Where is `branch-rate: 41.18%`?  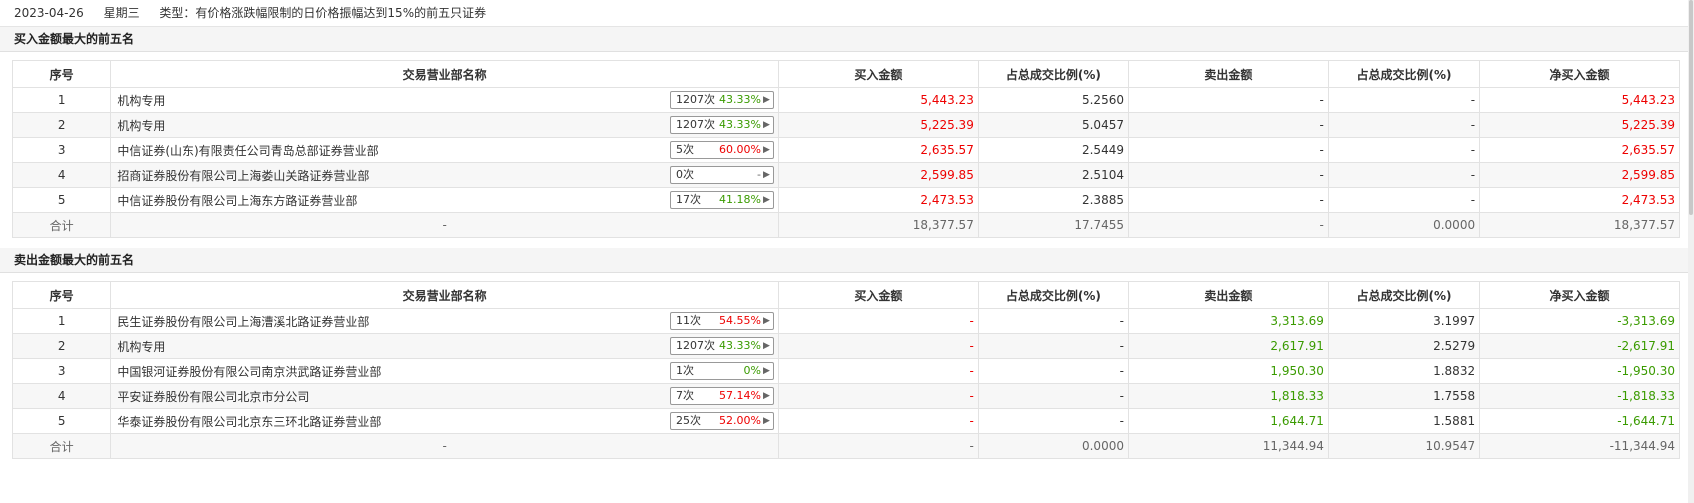 branch-rate: 41.18% is located at coordinates (740, 199).